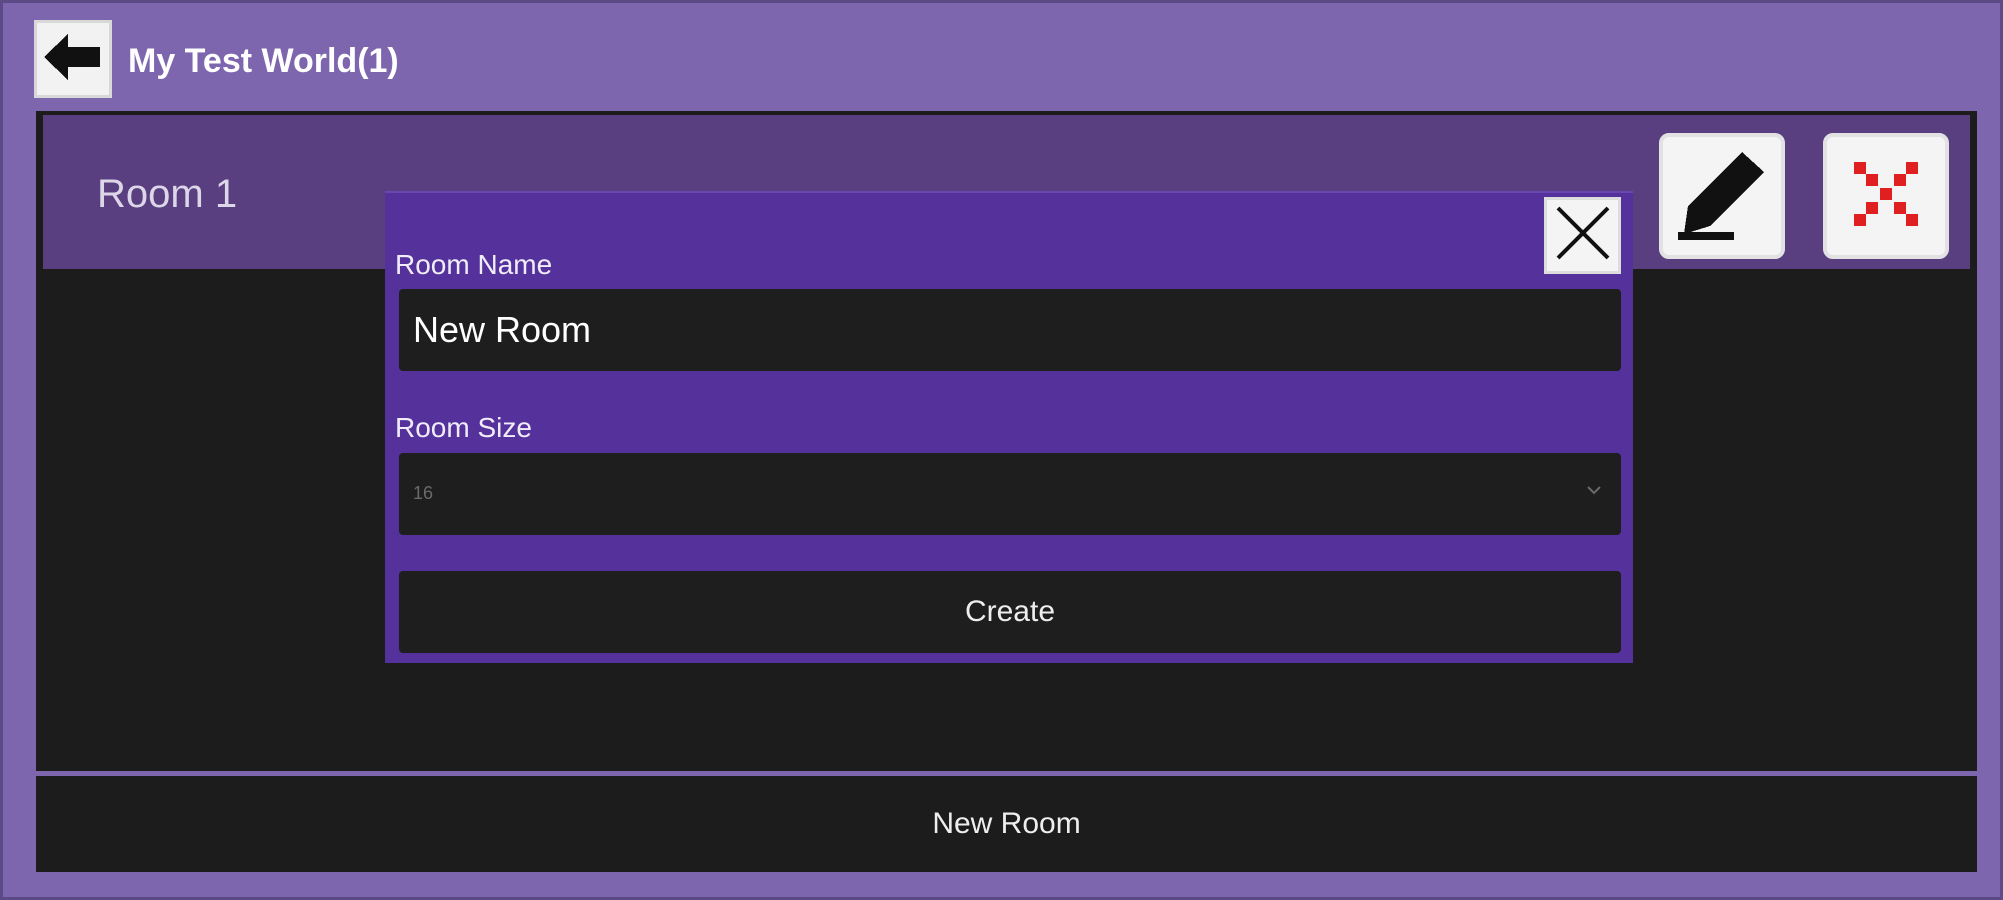  What do you see at coordinates (463, 427) in the screenshot?
I see `room-size-label: Room Size` at bounding box center [463, 427].